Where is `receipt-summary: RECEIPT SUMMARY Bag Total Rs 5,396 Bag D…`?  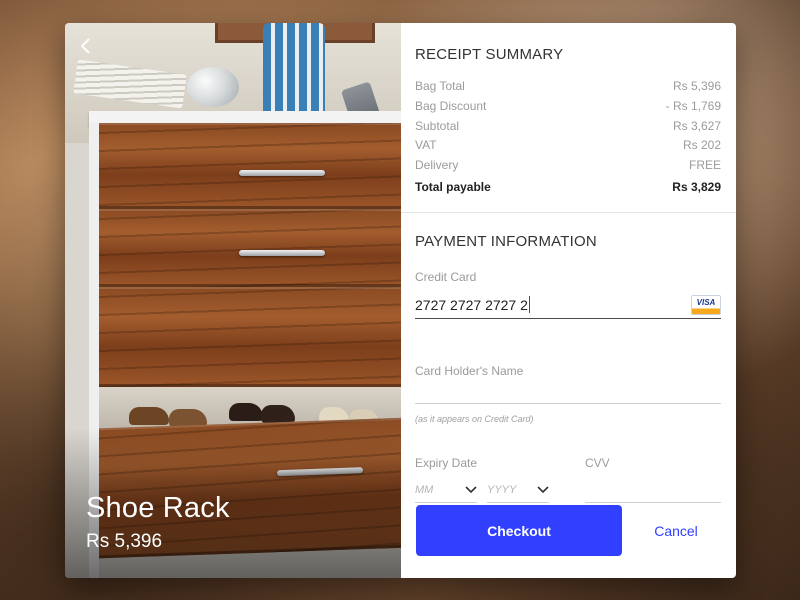 receipt-summary: RECEIPT SUMMARY Bag Total Rs 5,396 Bag D… is located at coordinates (568, 122).